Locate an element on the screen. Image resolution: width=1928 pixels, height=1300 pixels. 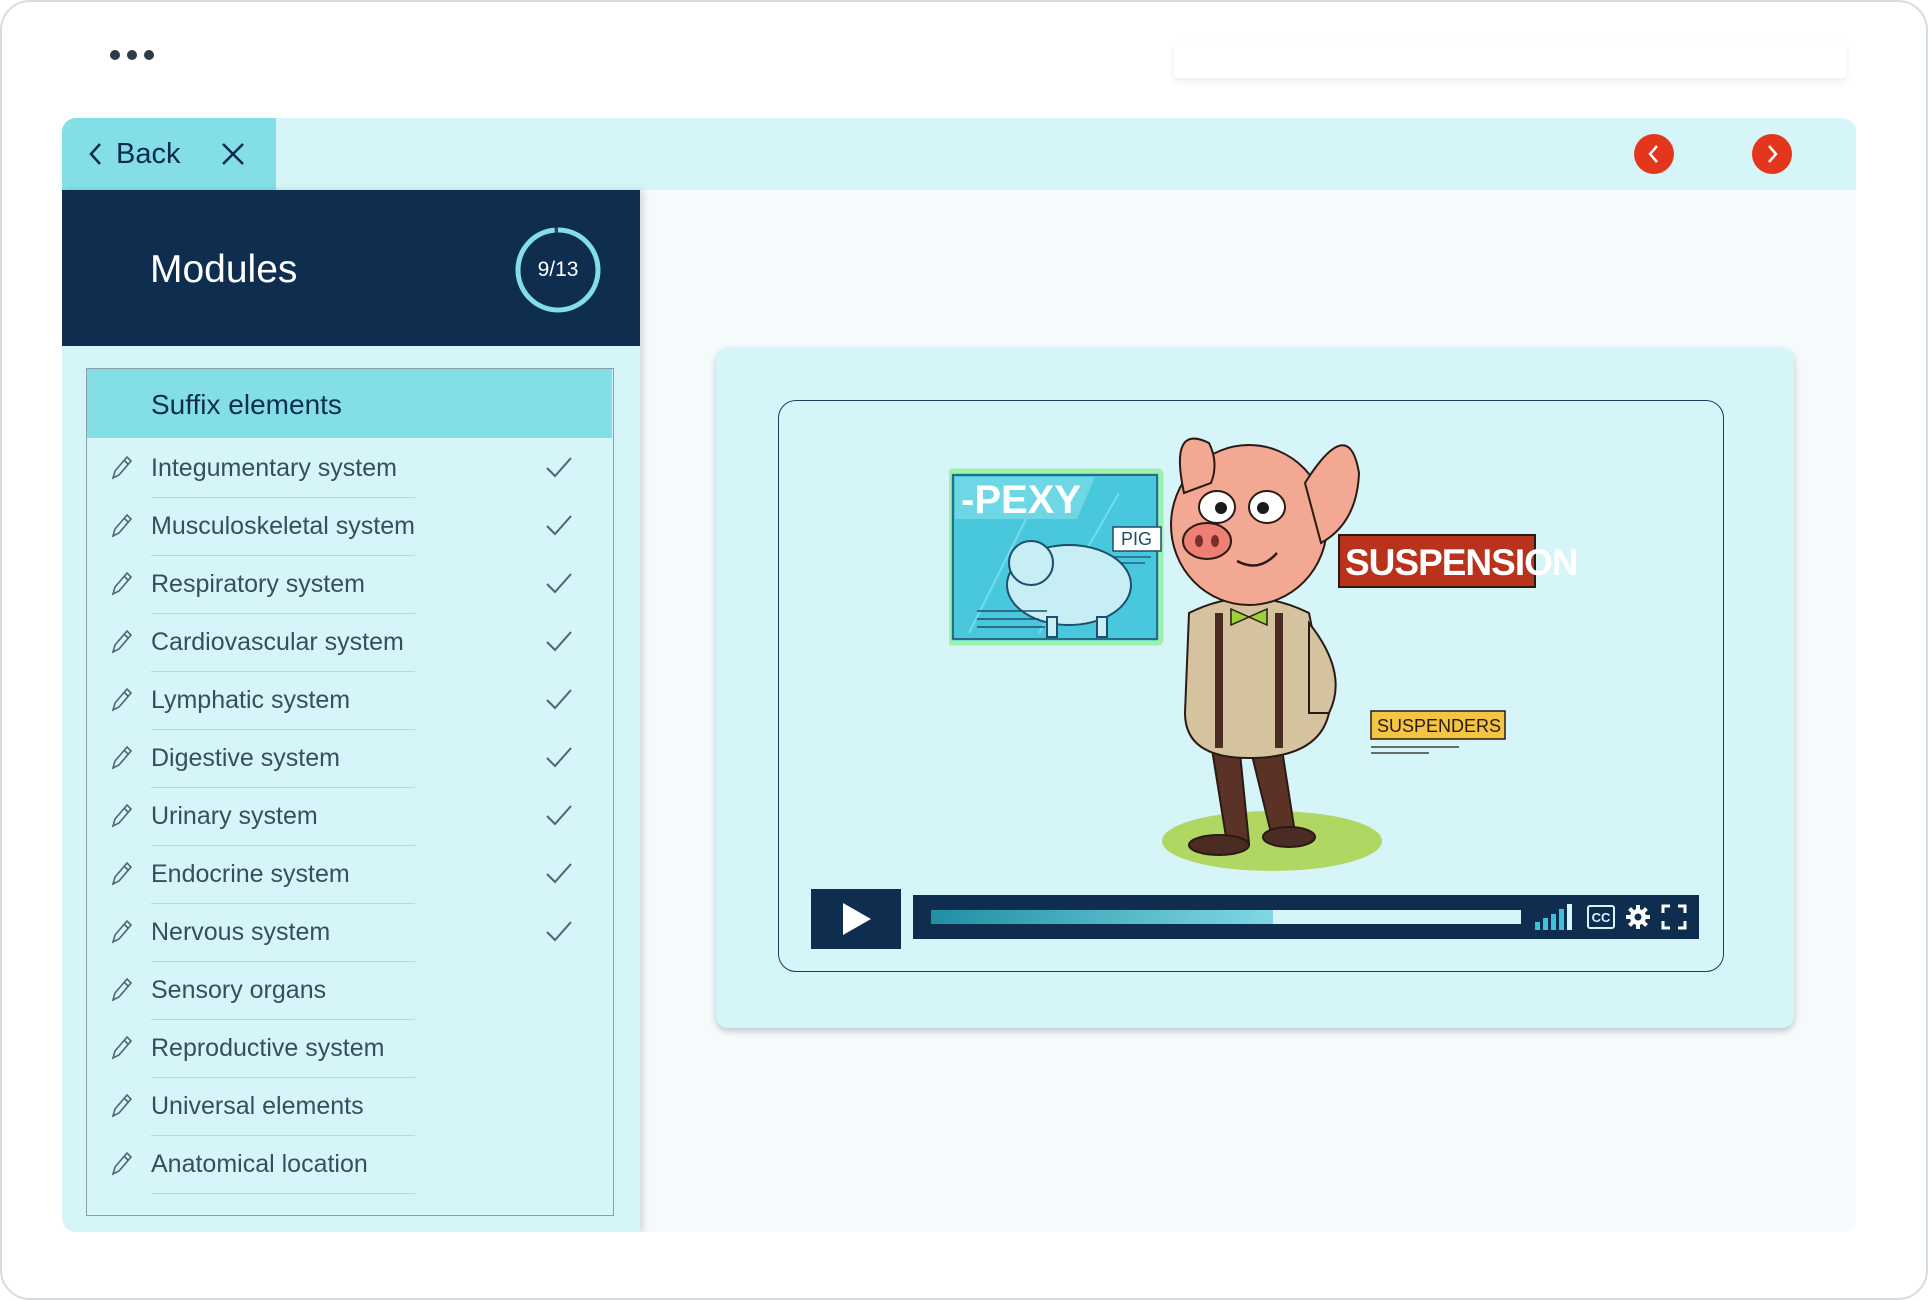
module-item: Integumentary system is located at coordinates (349, 469).